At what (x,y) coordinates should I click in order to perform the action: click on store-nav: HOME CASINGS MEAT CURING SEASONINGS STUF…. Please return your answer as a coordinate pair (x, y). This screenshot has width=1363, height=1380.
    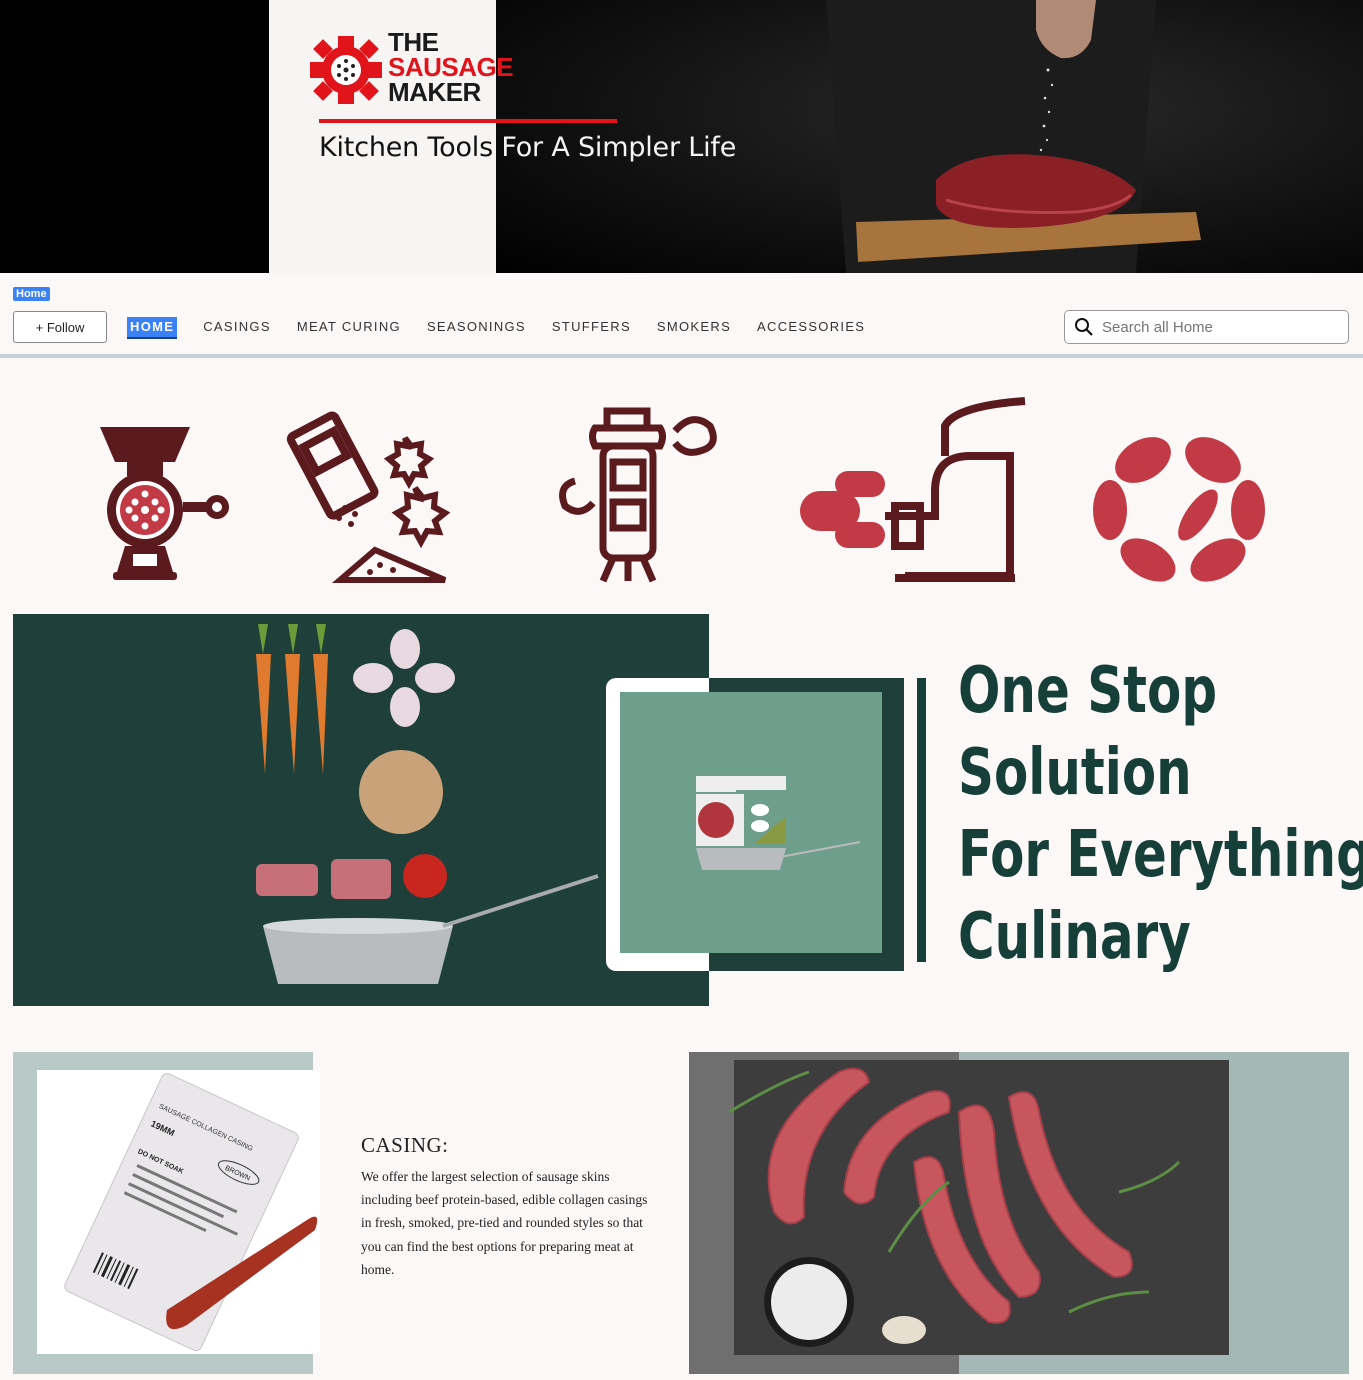
    Looking at the image, I should click on (509, 328).